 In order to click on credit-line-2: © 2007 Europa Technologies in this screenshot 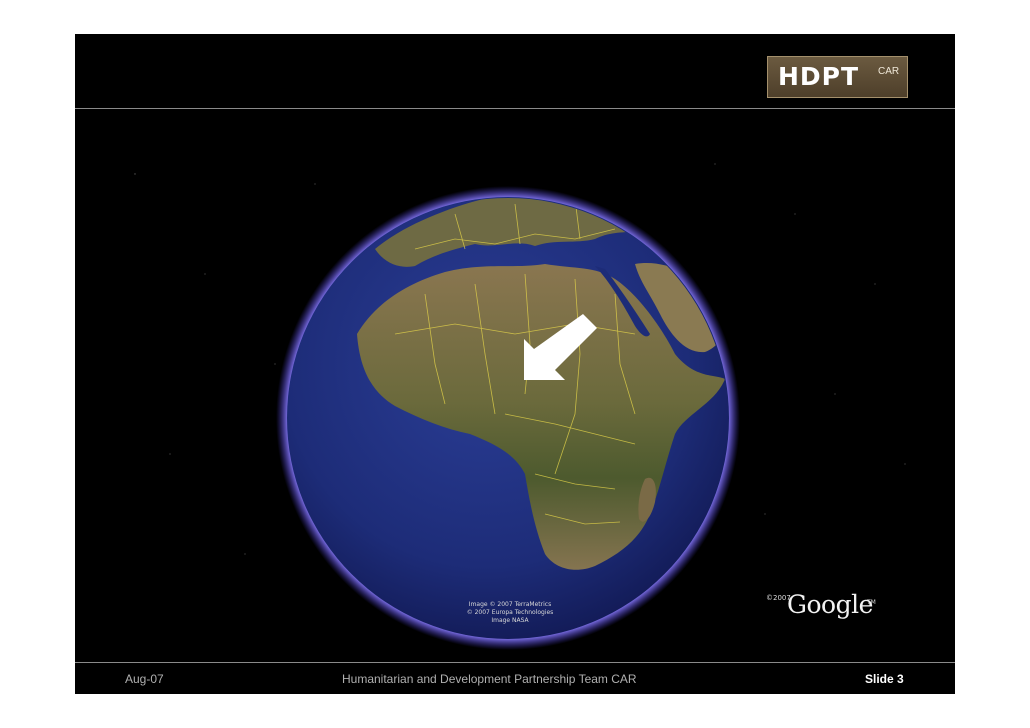, I will do `click(510, 612)`.